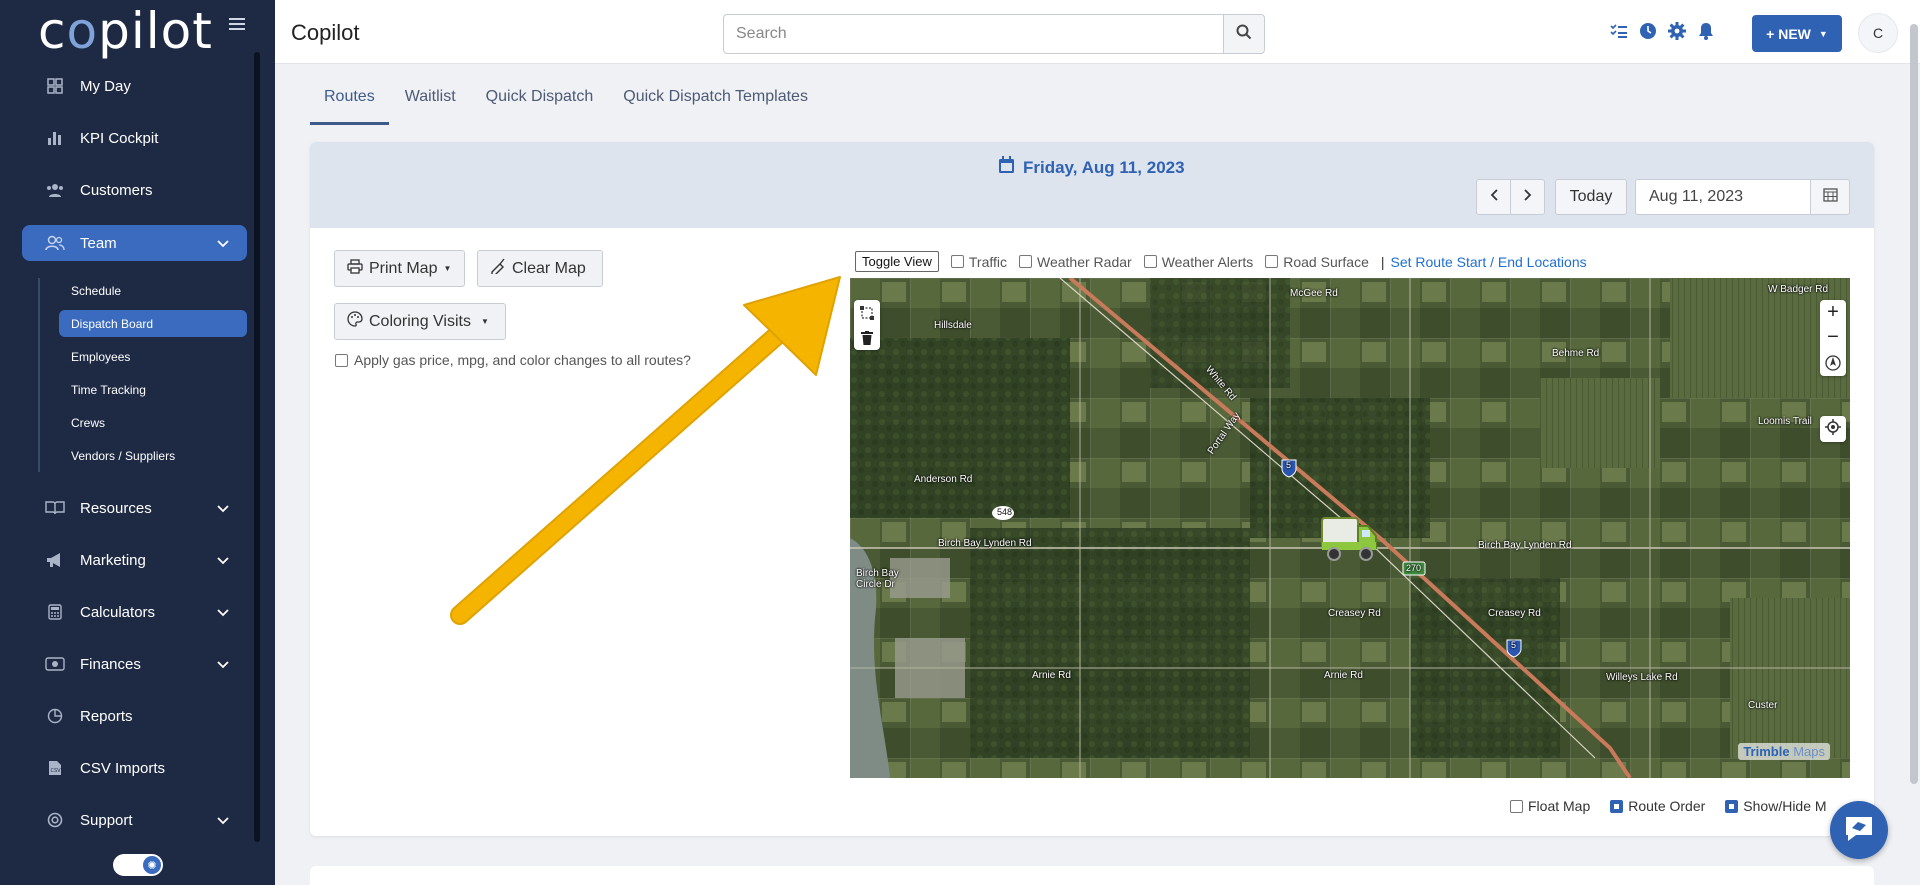 This screenshot has height=885, width=1920. Describe the element at coordinates (118, 612) in the screenshot. I see `sidebar-item-label: Calculators` at that location.